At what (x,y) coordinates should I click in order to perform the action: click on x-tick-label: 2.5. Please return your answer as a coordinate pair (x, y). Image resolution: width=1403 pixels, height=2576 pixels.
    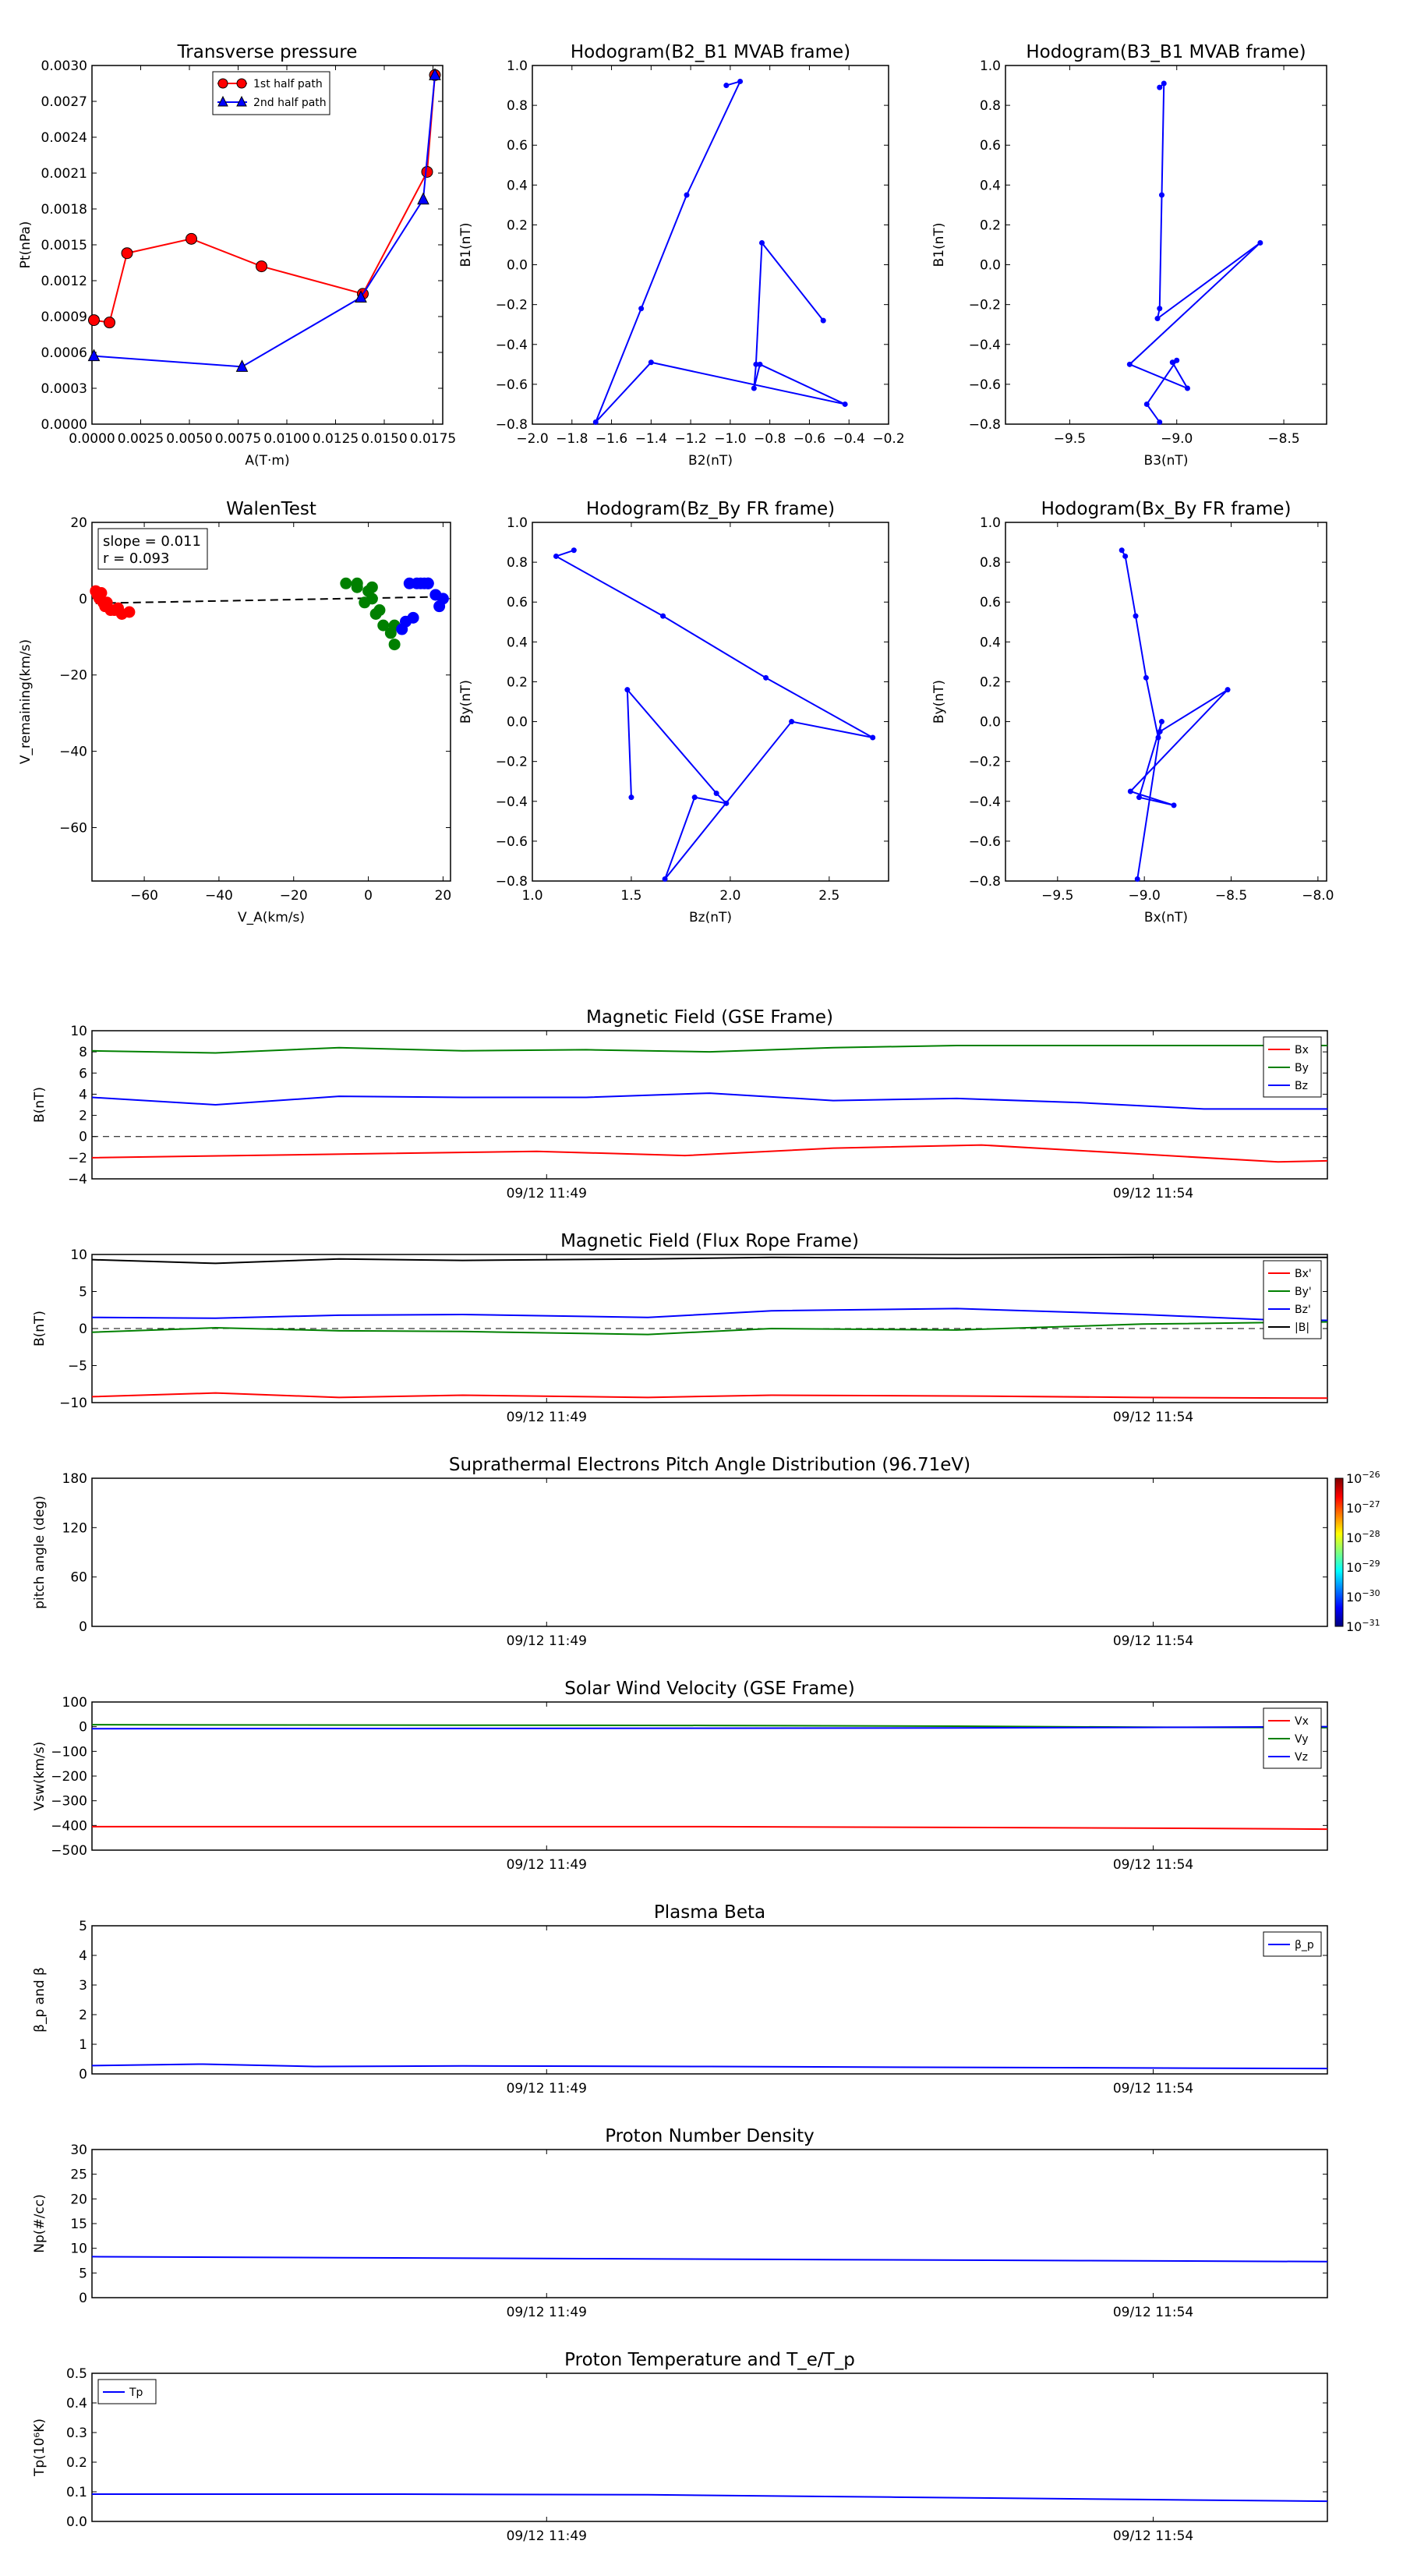
    Looking at the image, I should click on (828, 896).